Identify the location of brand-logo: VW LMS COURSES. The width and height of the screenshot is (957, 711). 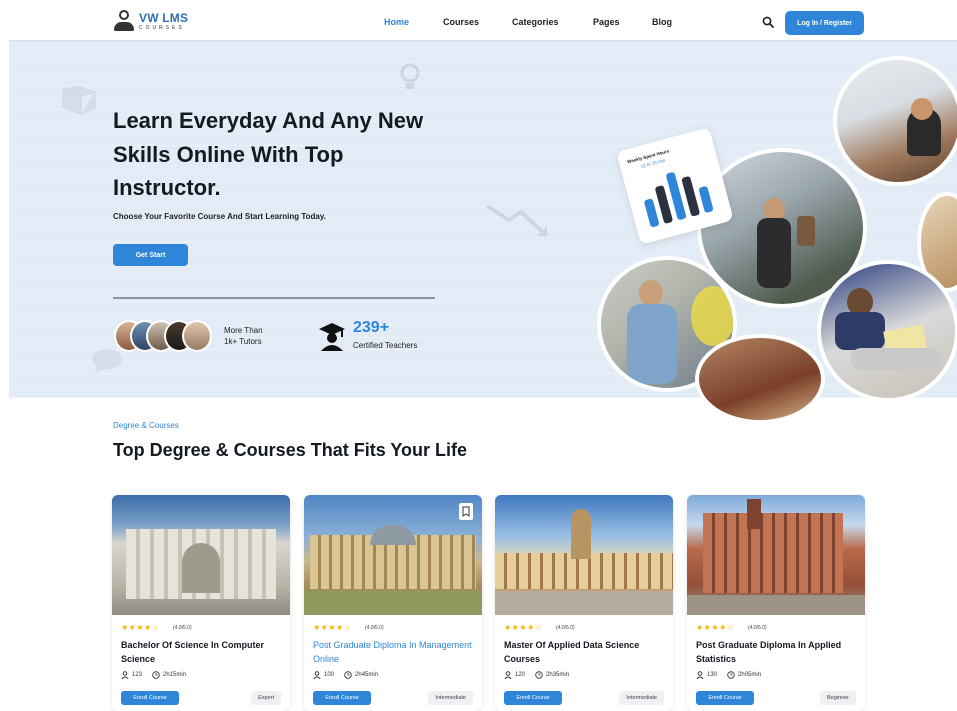
(150, 21).